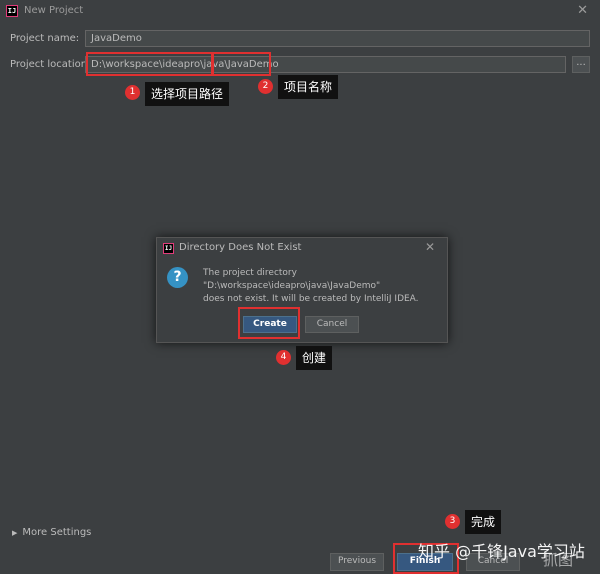 Image resolution: width=600 pixels, height=574 pixels. What do you see at coordinates (132, 92) in the screenshot?
I see `annotation-badge-1: 1` at bounding box center [132, 92].